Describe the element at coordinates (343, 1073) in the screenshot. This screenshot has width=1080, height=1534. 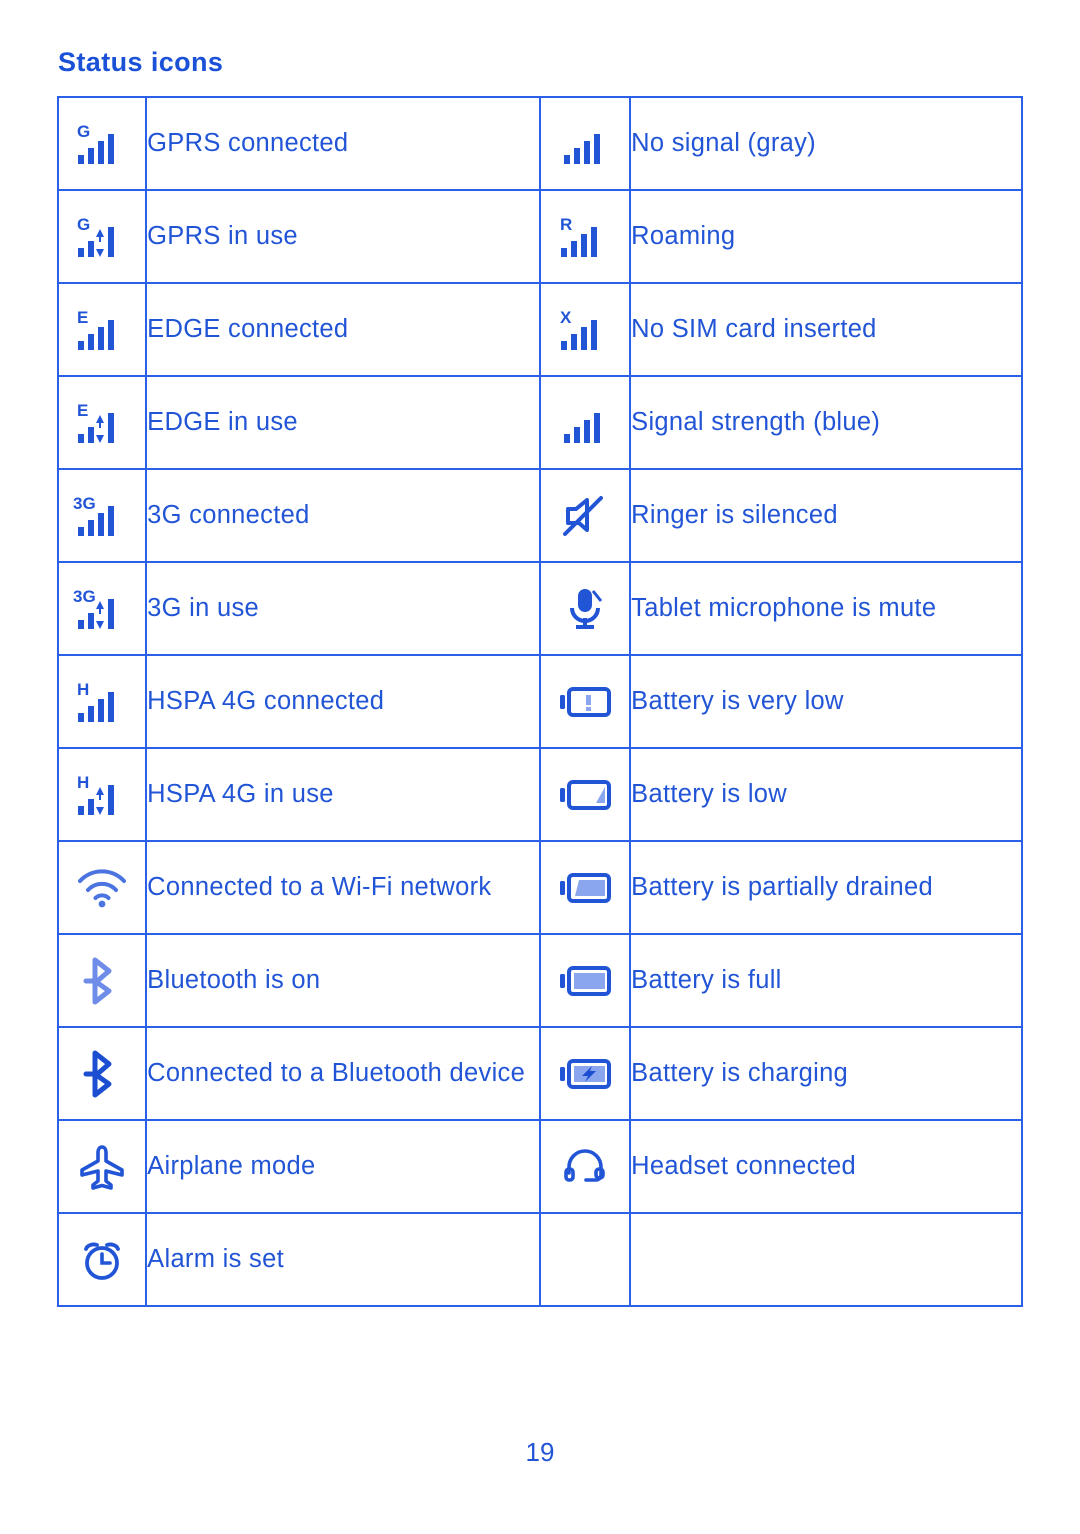
I see `label-bluetooth-connected: Connected to a Bluetooth device` at that location.